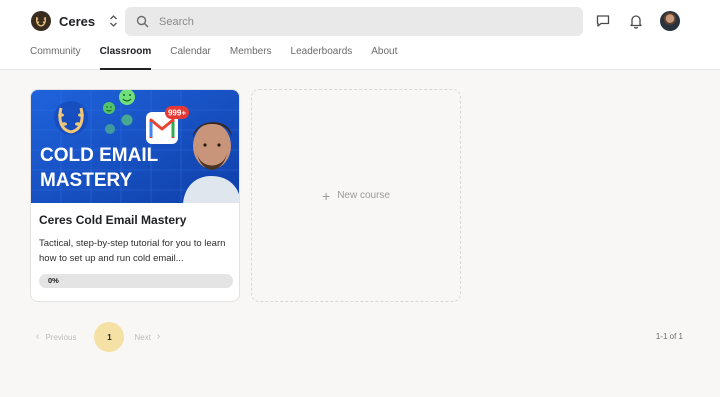 The image size is (720, 397). I want to click on search-icon, so click(143, 22).